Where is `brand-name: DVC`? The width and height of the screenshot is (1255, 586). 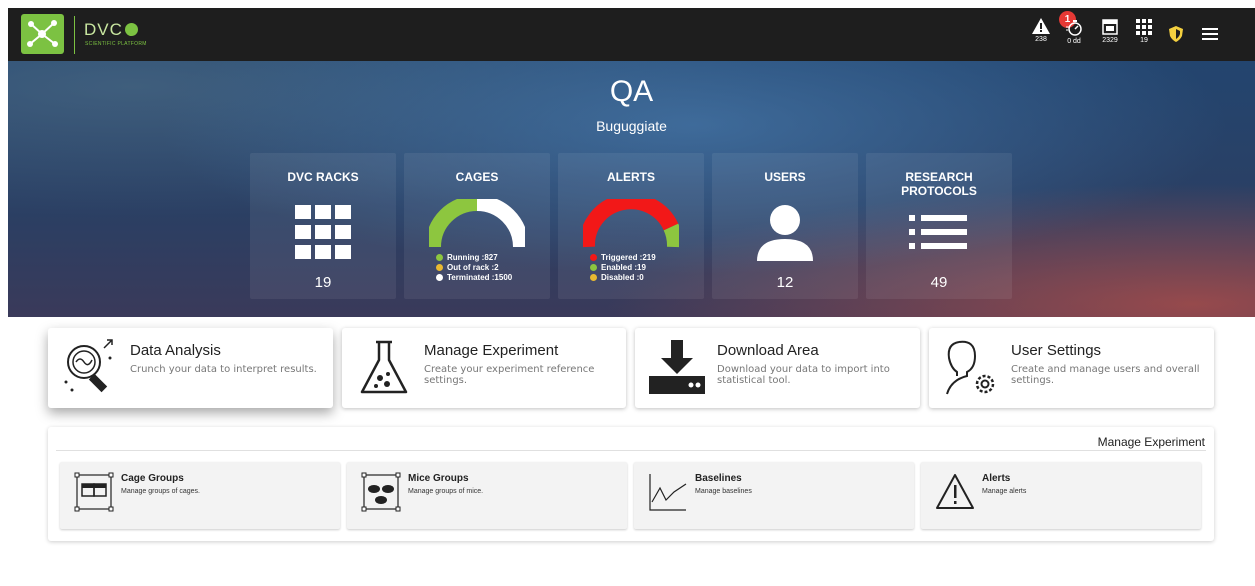
brand-name: DVC is located at coordinates (111, 30).